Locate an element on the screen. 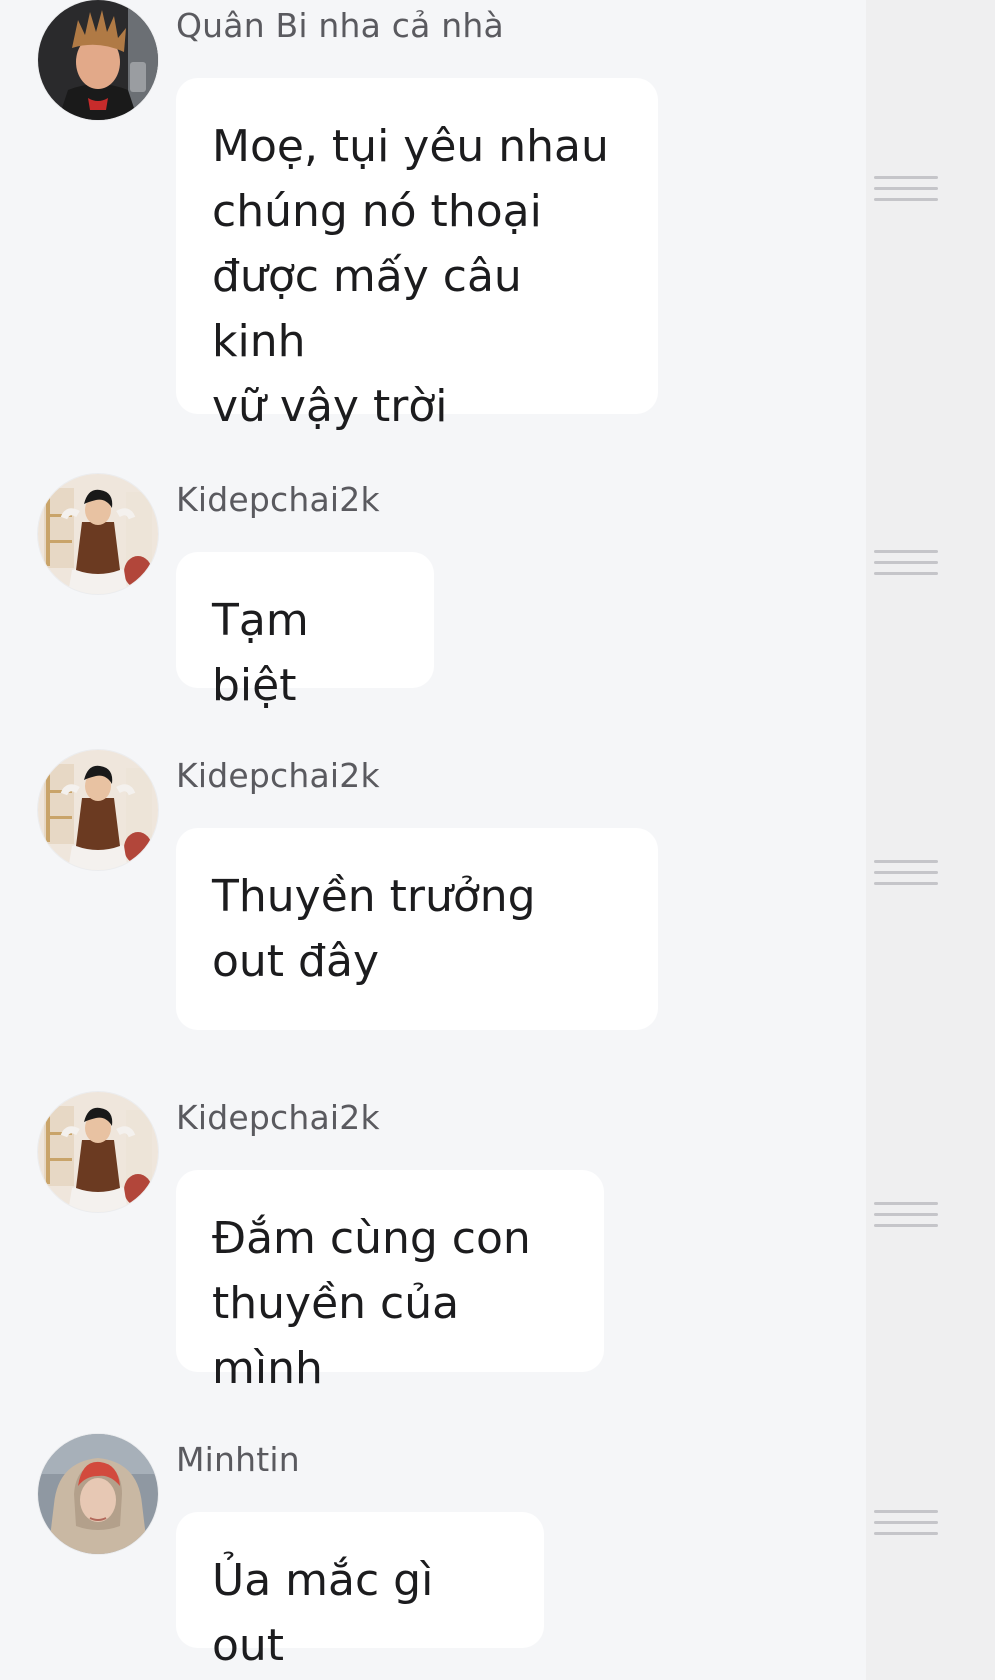  message-bubble: Ủa mắc gì out is located at coordinates (360, 1591).